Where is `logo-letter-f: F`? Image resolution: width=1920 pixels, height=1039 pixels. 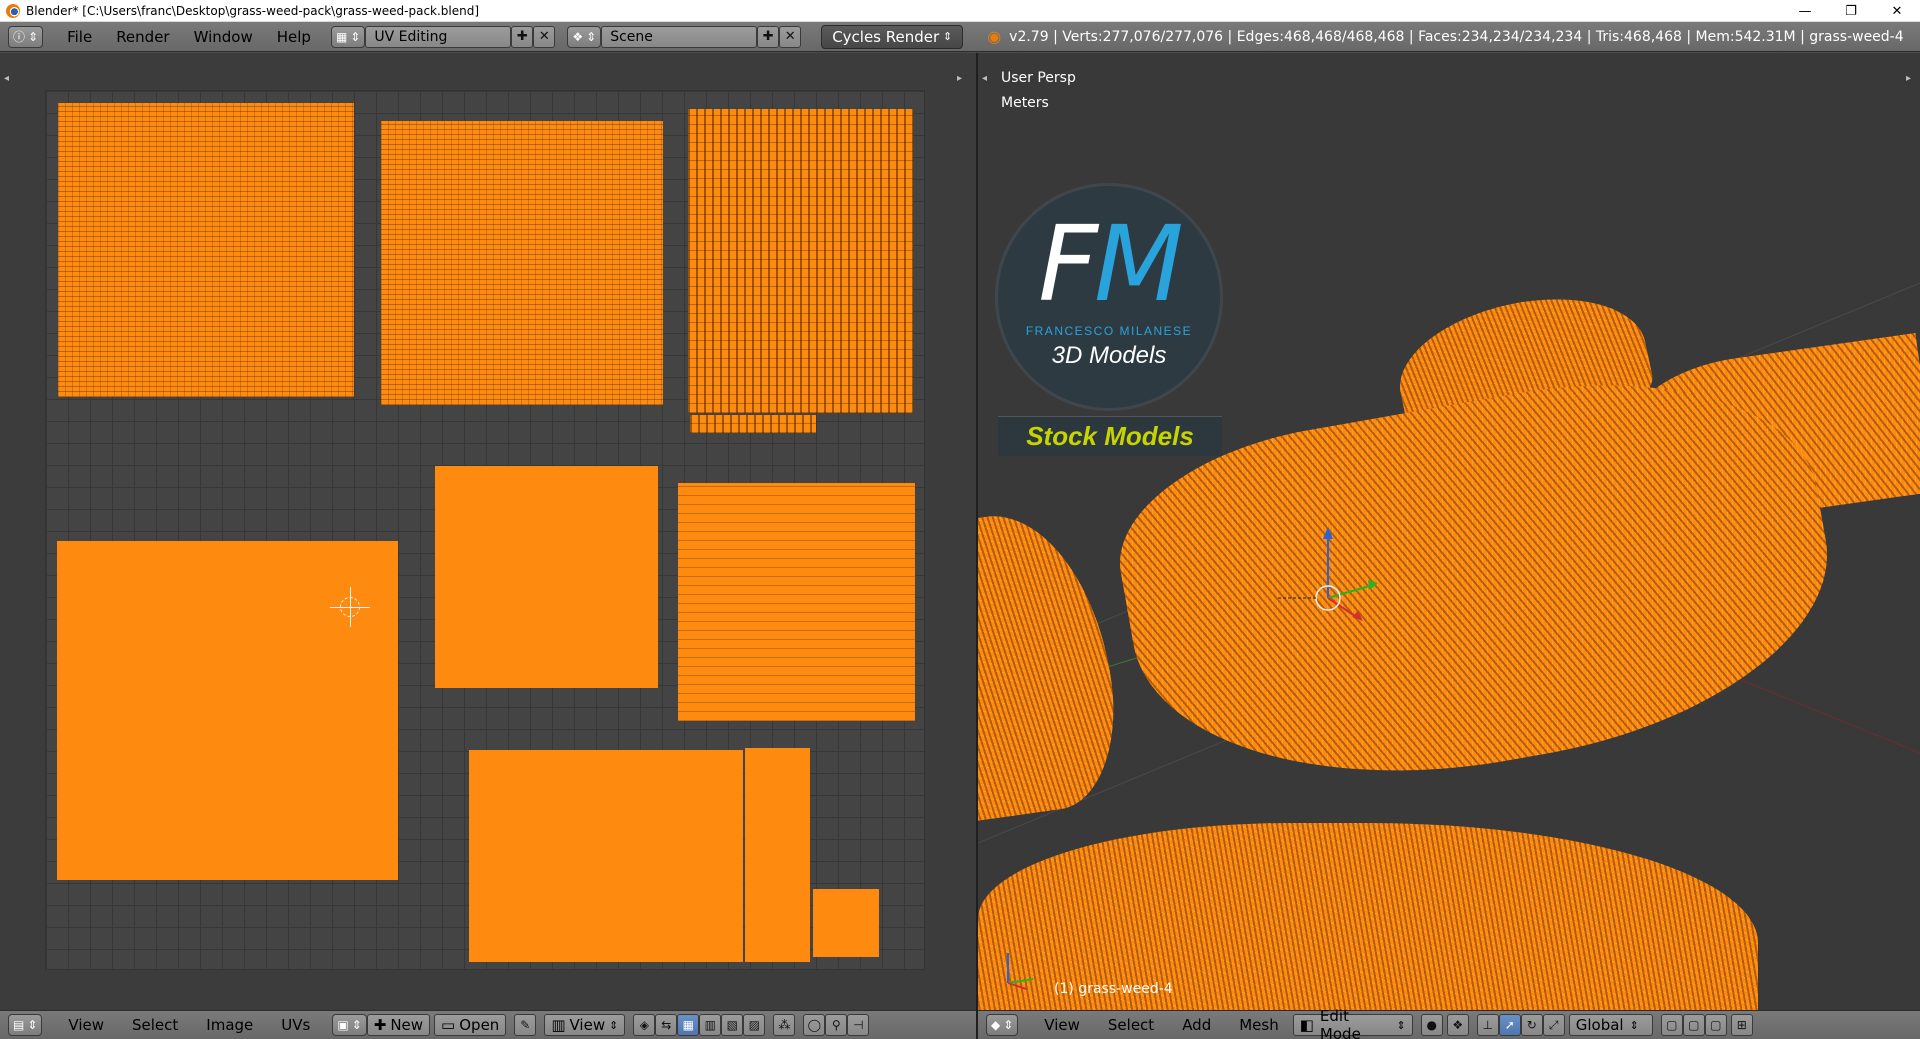
logo-letter-f: F is located at coordinates (1068, 264).